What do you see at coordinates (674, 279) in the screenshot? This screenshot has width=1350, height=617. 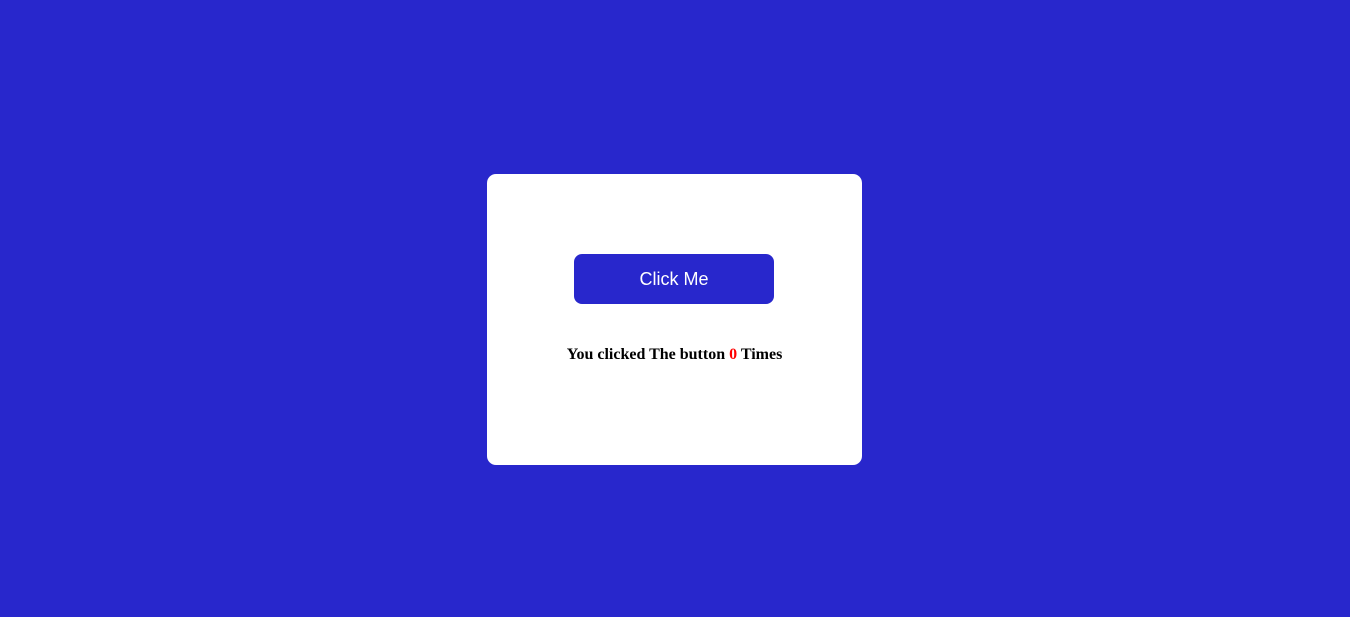 I see `click-me-button: Click Me` at bounding box center [674, 279].